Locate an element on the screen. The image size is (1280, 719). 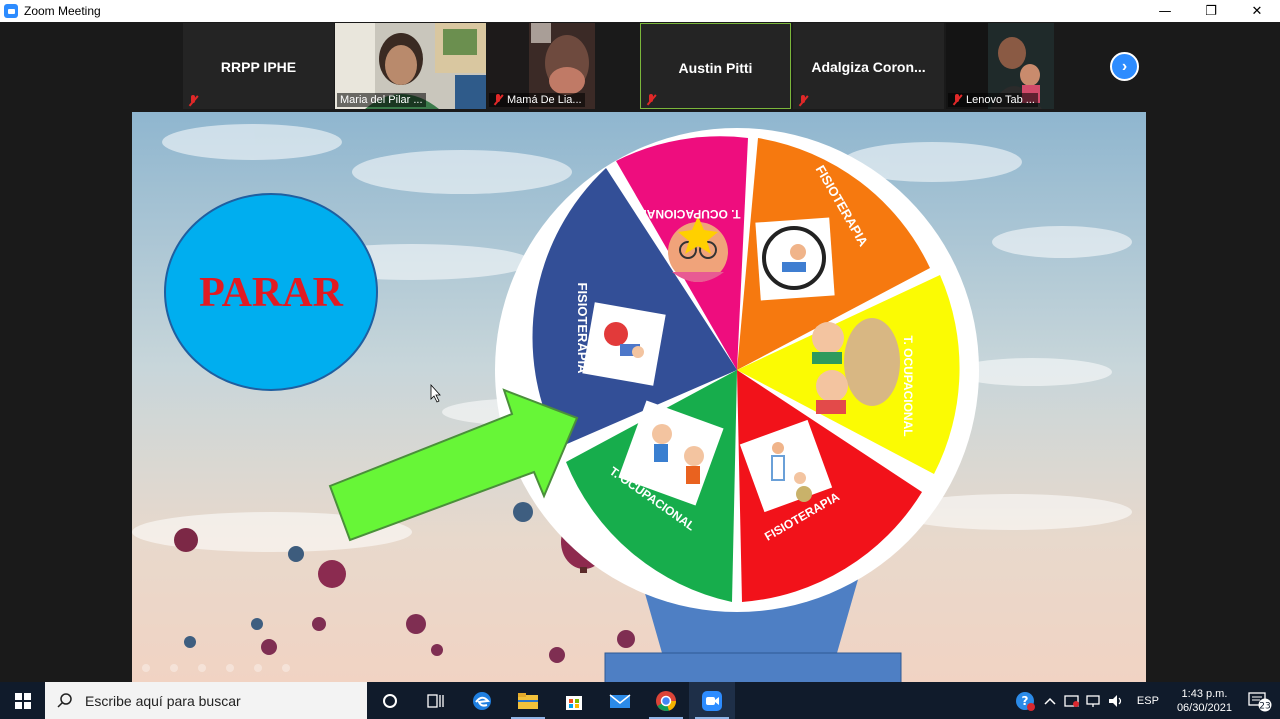
action-center-button: 23 is located at coordinates (1260, 700).